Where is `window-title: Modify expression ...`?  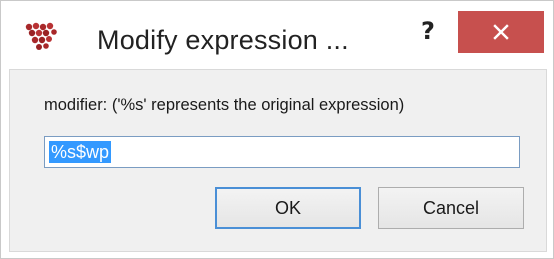
window-title: Modify expression ... is located at coordinates (223, 40).